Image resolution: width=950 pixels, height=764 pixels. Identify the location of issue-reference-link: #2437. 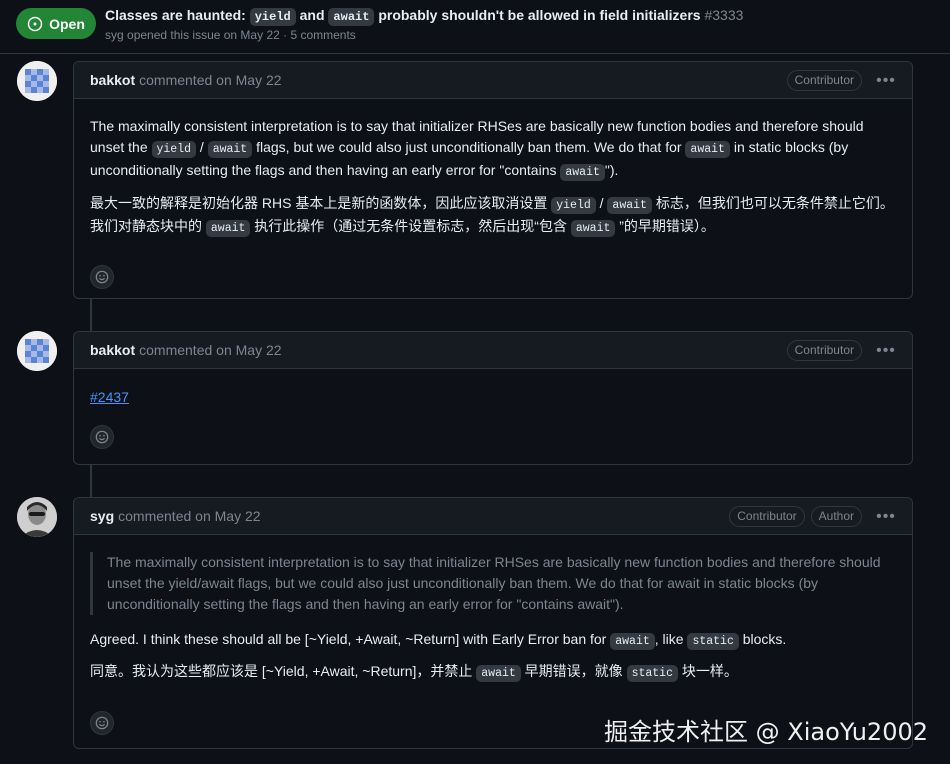
(109, 397).